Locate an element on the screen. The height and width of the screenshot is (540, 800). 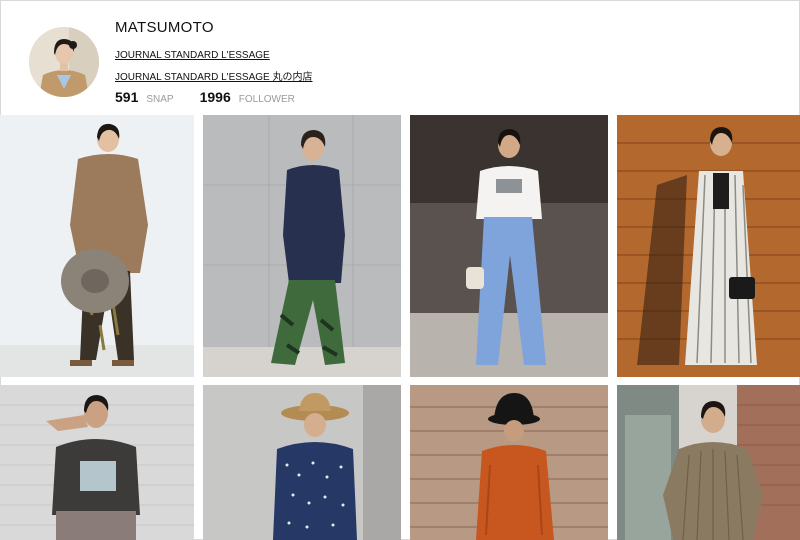
shop-link-2: JOURNAL STANDARD L'ESSAGE 丸の内店 is located at coordinates (214, 75).